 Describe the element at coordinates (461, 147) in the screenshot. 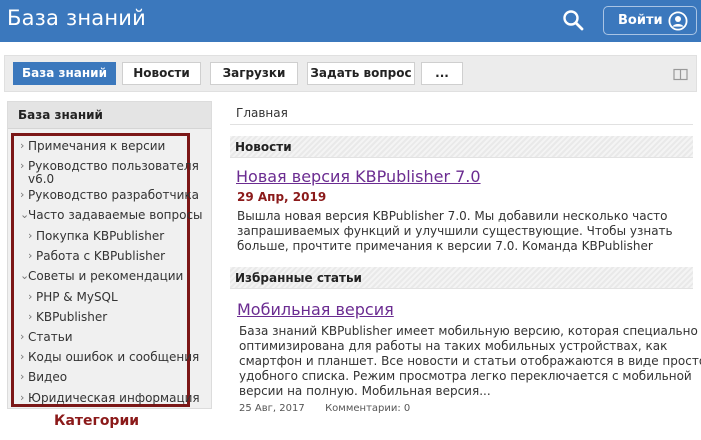

I see `news-section-header: Новости` at that location.